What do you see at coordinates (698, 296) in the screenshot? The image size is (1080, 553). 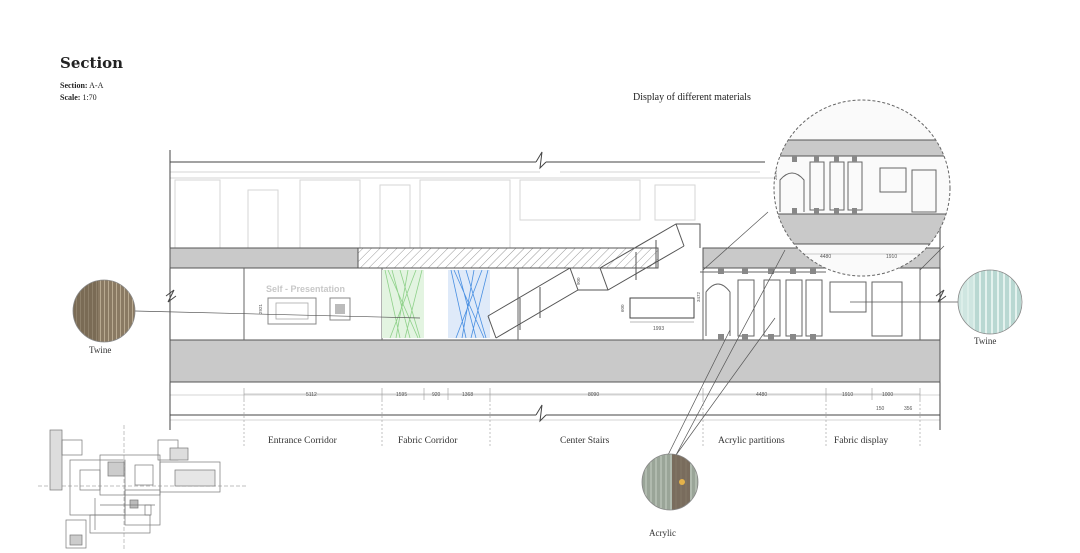 I see `dim-floor-height: 3472` at bounding box center [698, 296].